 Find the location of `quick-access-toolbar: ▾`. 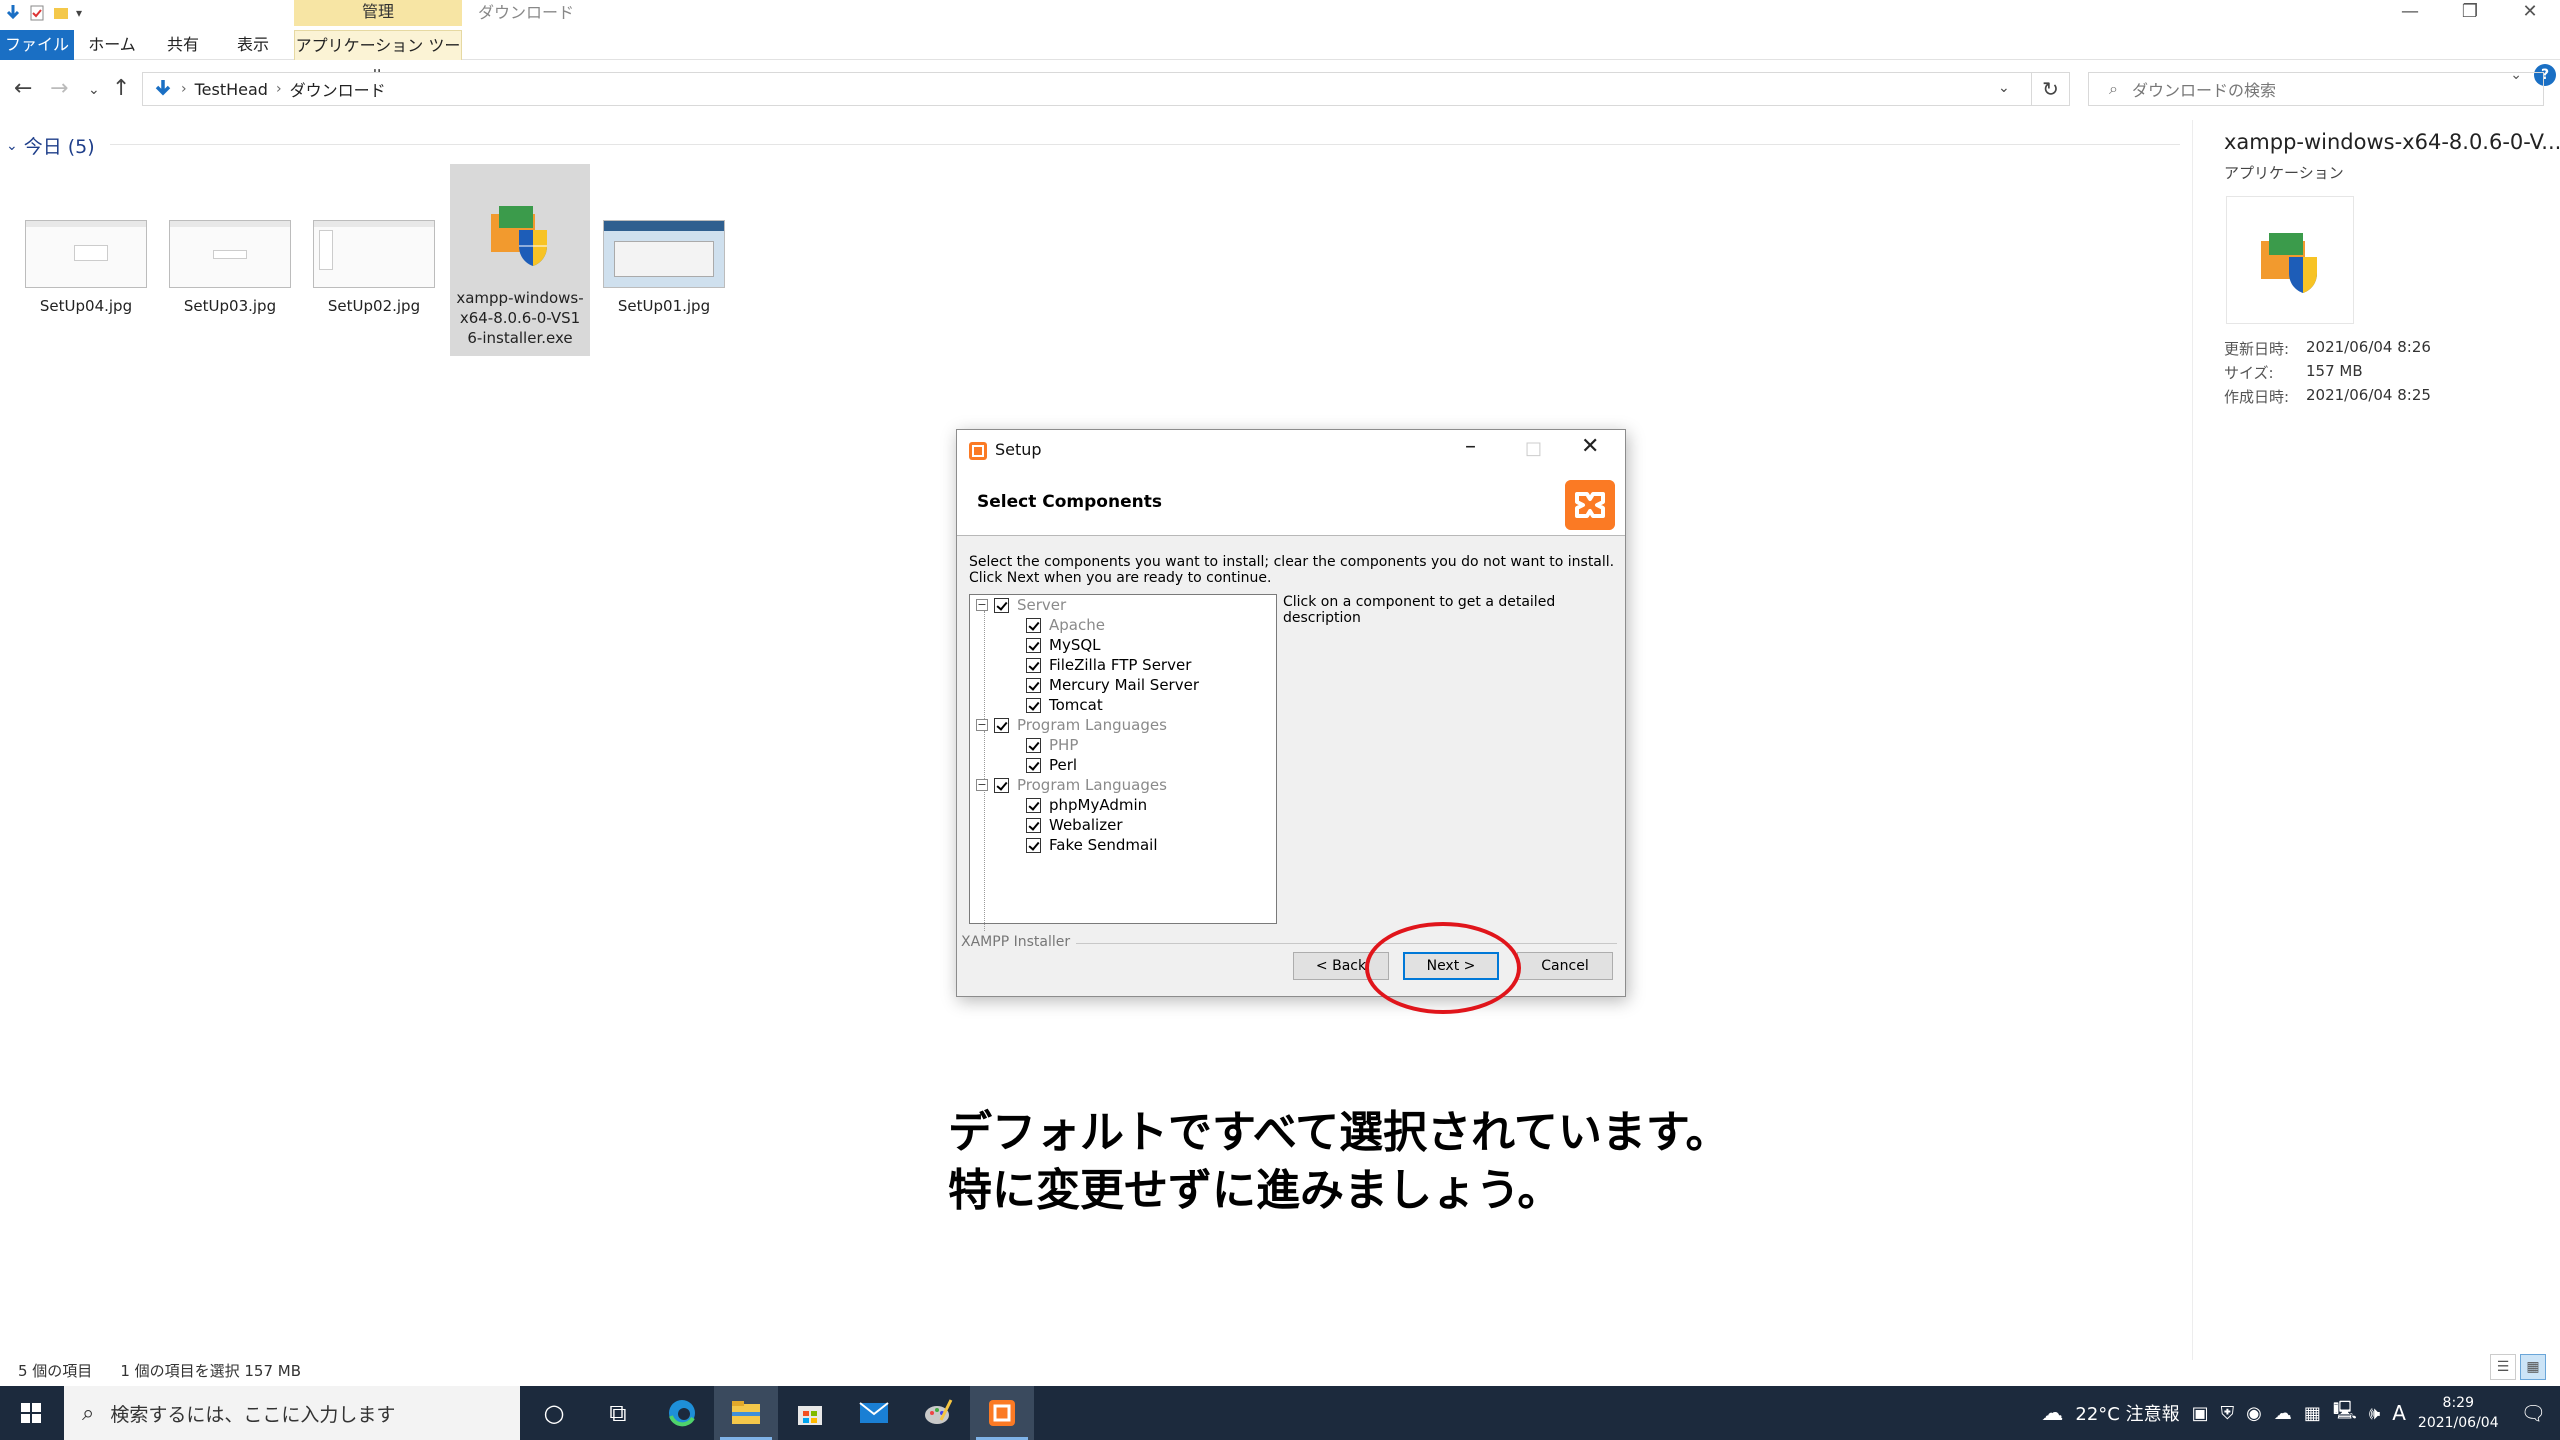

quick-access-toolbar: ▾ is located at coordinates (41, 13).